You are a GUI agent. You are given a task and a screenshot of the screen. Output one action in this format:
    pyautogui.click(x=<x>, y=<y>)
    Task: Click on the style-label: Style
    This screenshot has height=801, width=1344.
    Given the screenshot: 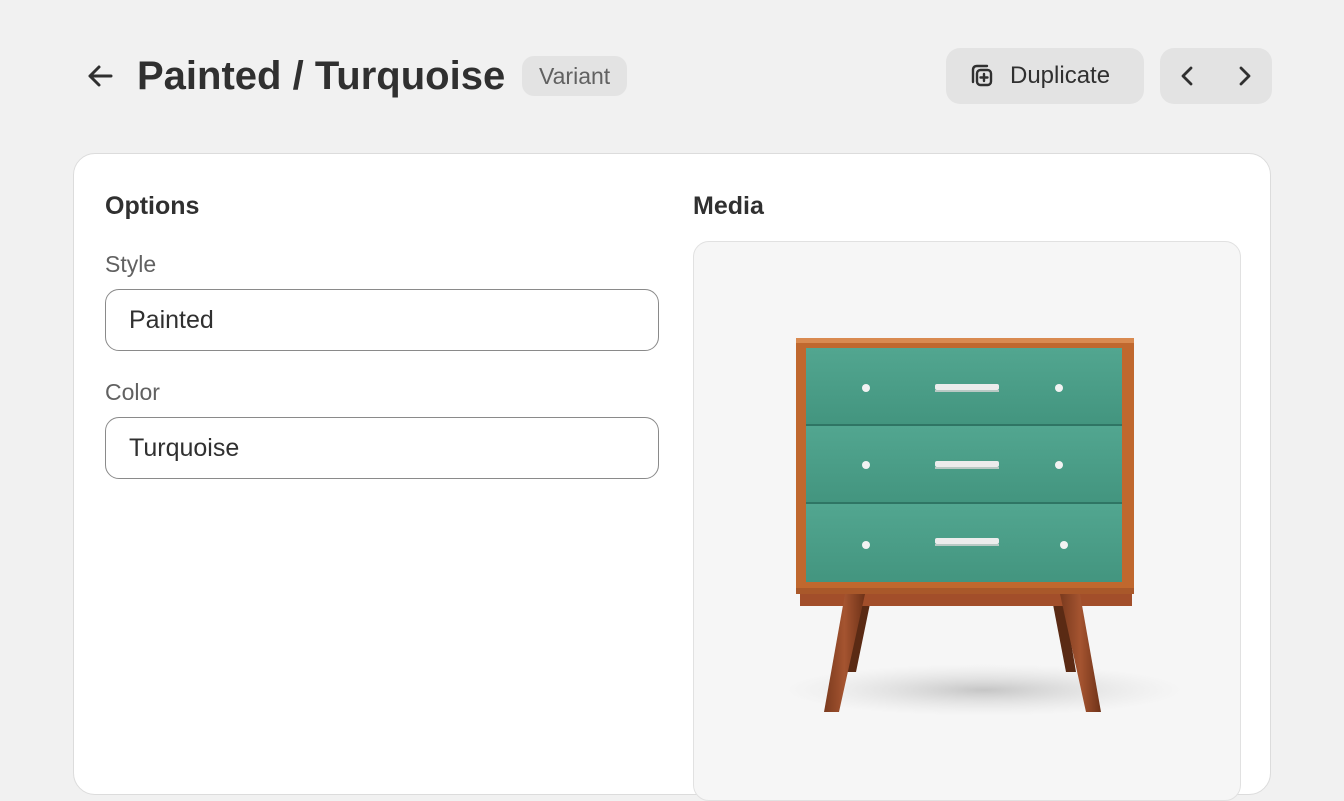 What is the action you would take?
    pyautogui.click(x=131, y=264)
    